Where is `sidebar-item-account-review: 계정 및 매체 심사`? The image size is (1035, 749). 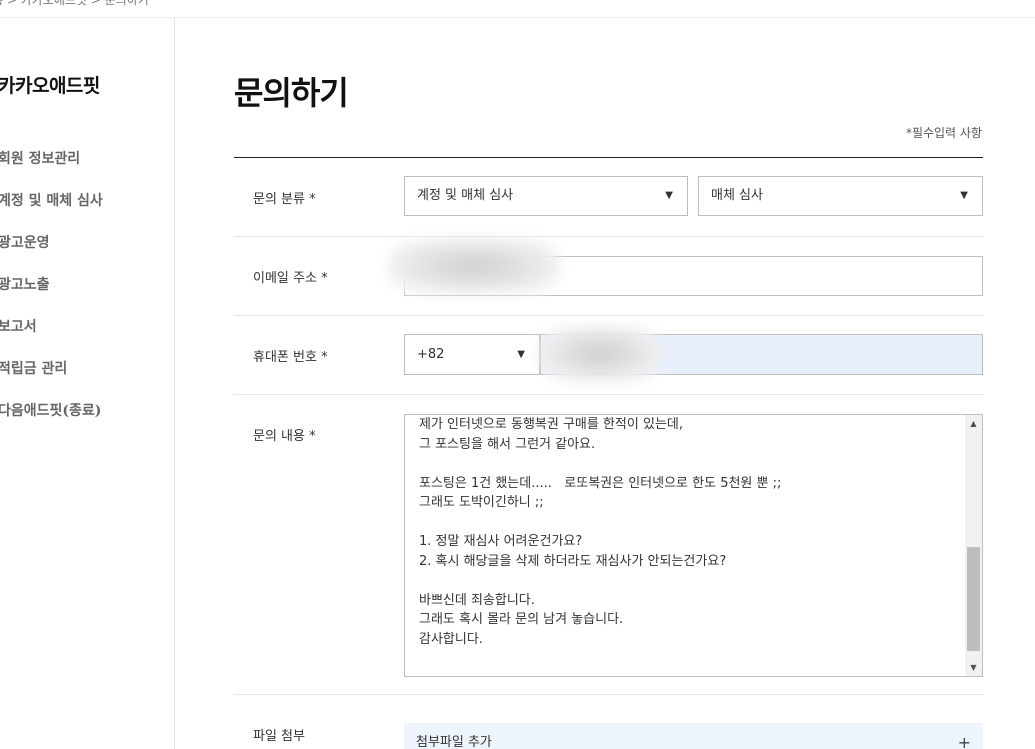 sidebar-item-account-review: 계정 및 매체 심사 is located at coordinates (51, 211).